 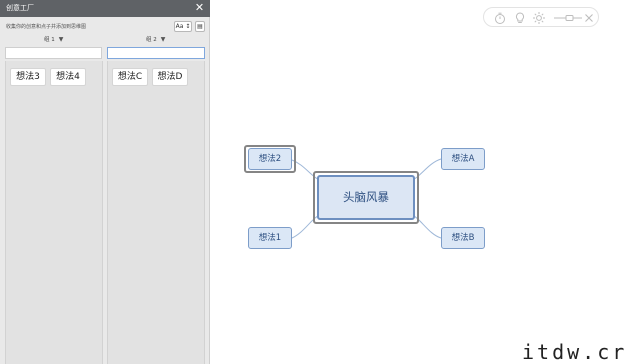 What do you see at coordinates (463, 159) in the screenshot?
I see `idea-node: 想法A` at bounding box center [463, 159].